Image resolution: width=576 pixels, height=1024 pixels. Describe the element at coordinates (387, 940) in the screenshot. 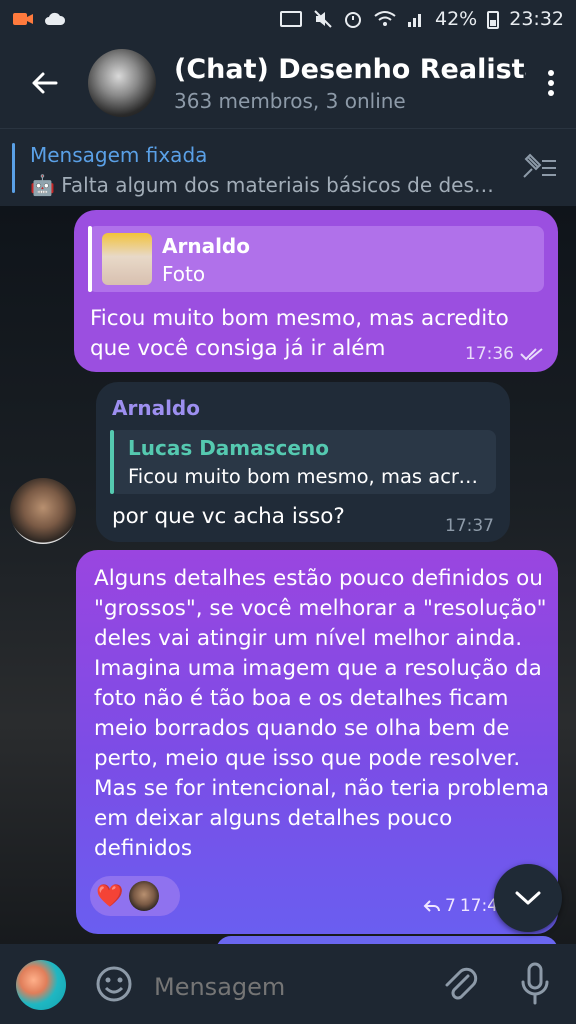

I see `outgoing-message-partial` at that location.